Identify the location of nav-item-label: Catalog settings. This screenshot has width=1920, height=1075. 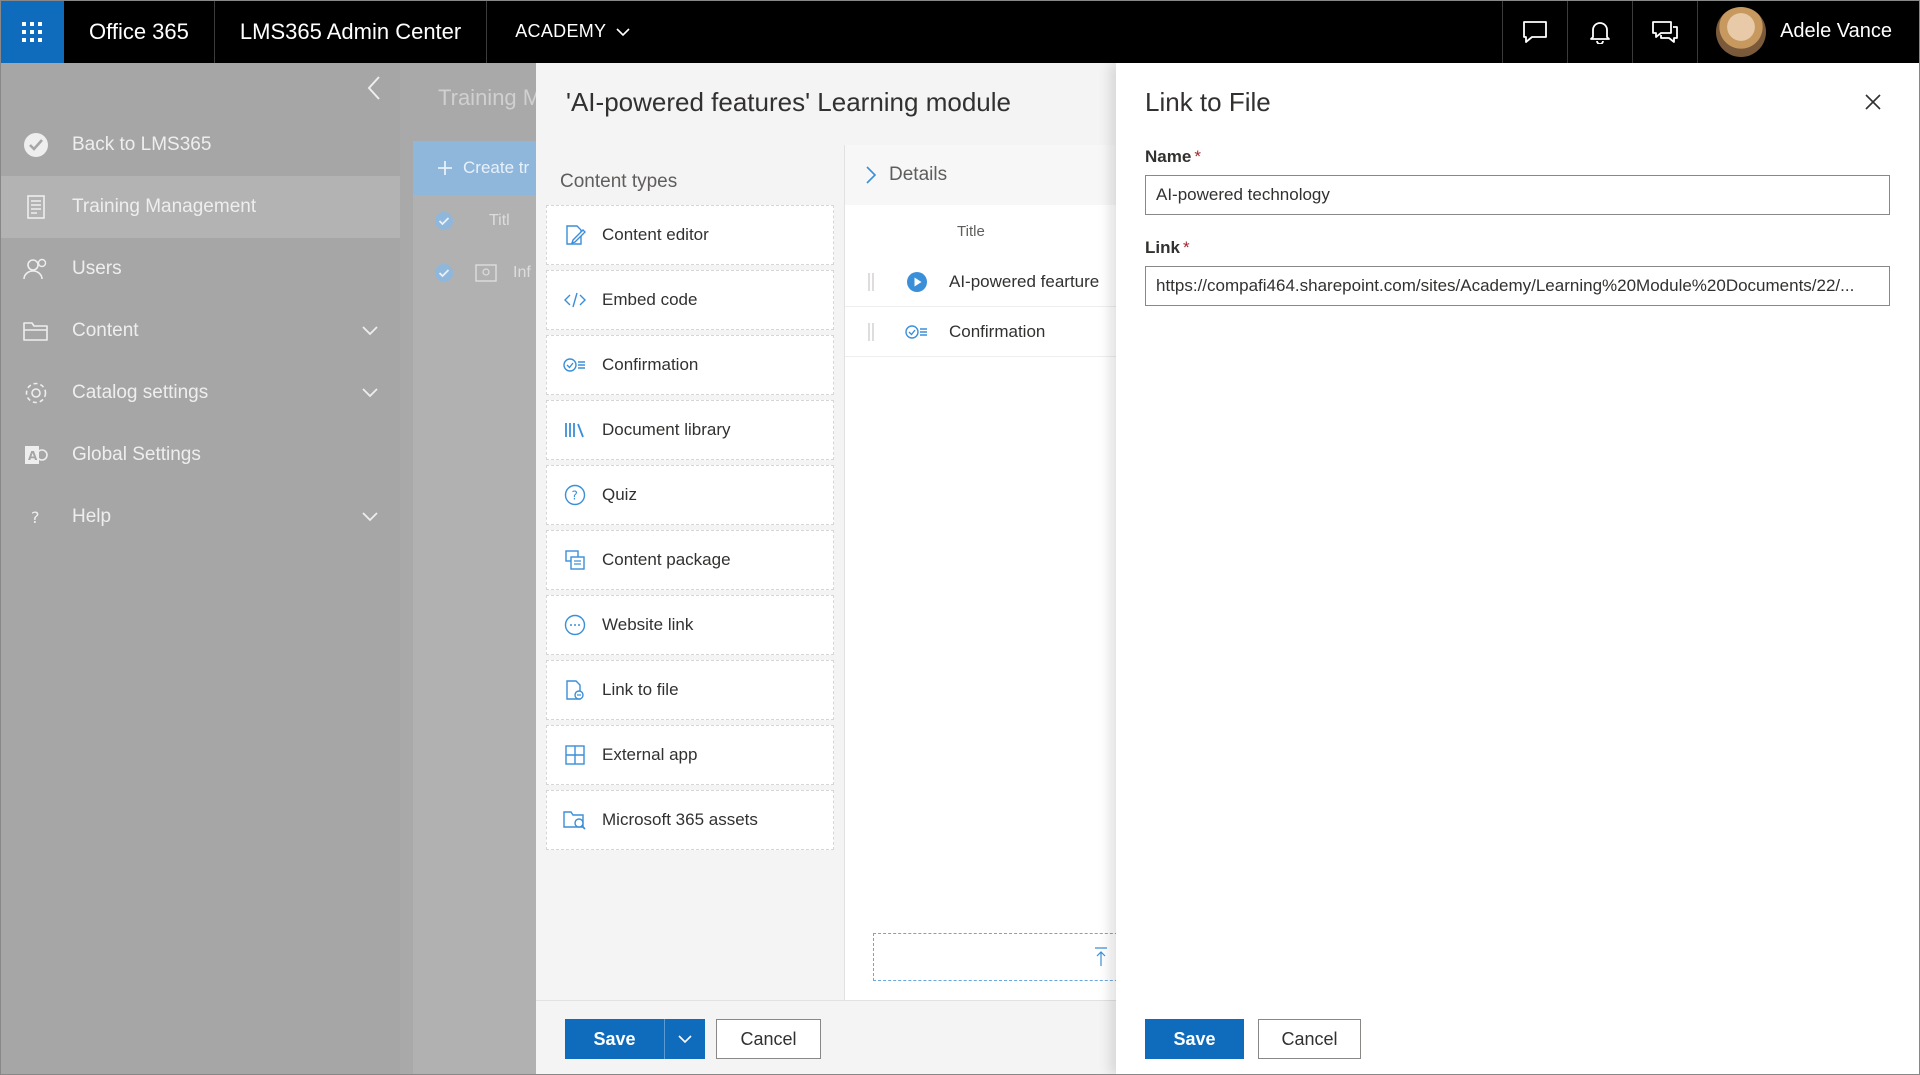
(140, 392).